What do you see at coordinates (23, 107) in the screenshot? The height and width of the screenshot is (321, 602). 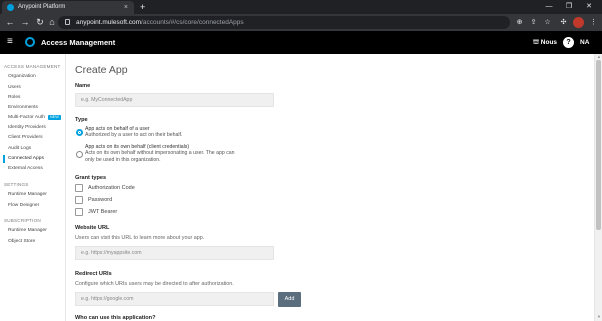 I see `sidebar-item-environments: Environments` at bounding box center [23, 107].